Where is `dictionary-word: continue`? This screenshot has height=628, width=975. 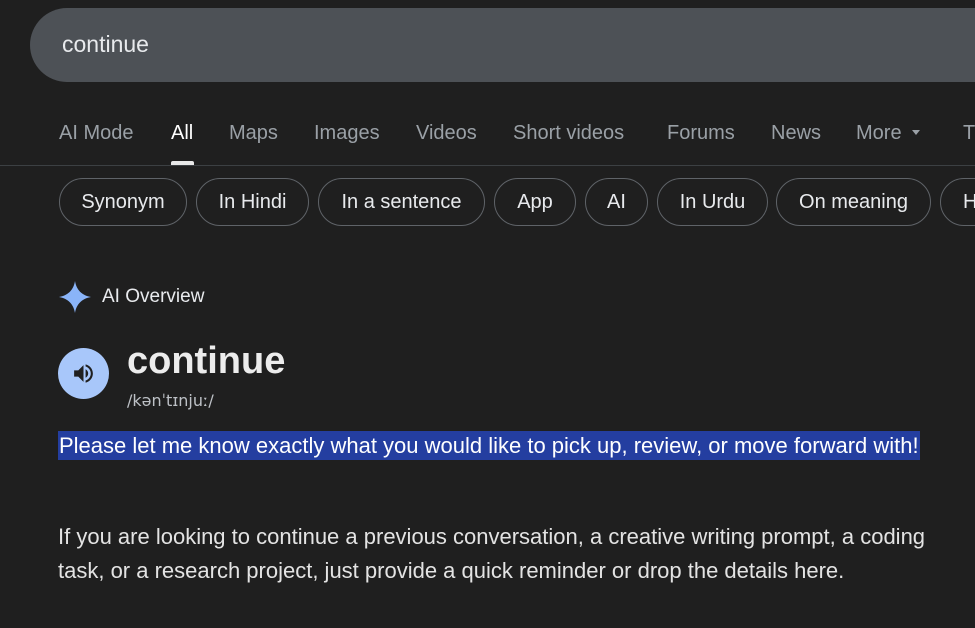
dictionary-word: continue is located at coordinates (206, 361).